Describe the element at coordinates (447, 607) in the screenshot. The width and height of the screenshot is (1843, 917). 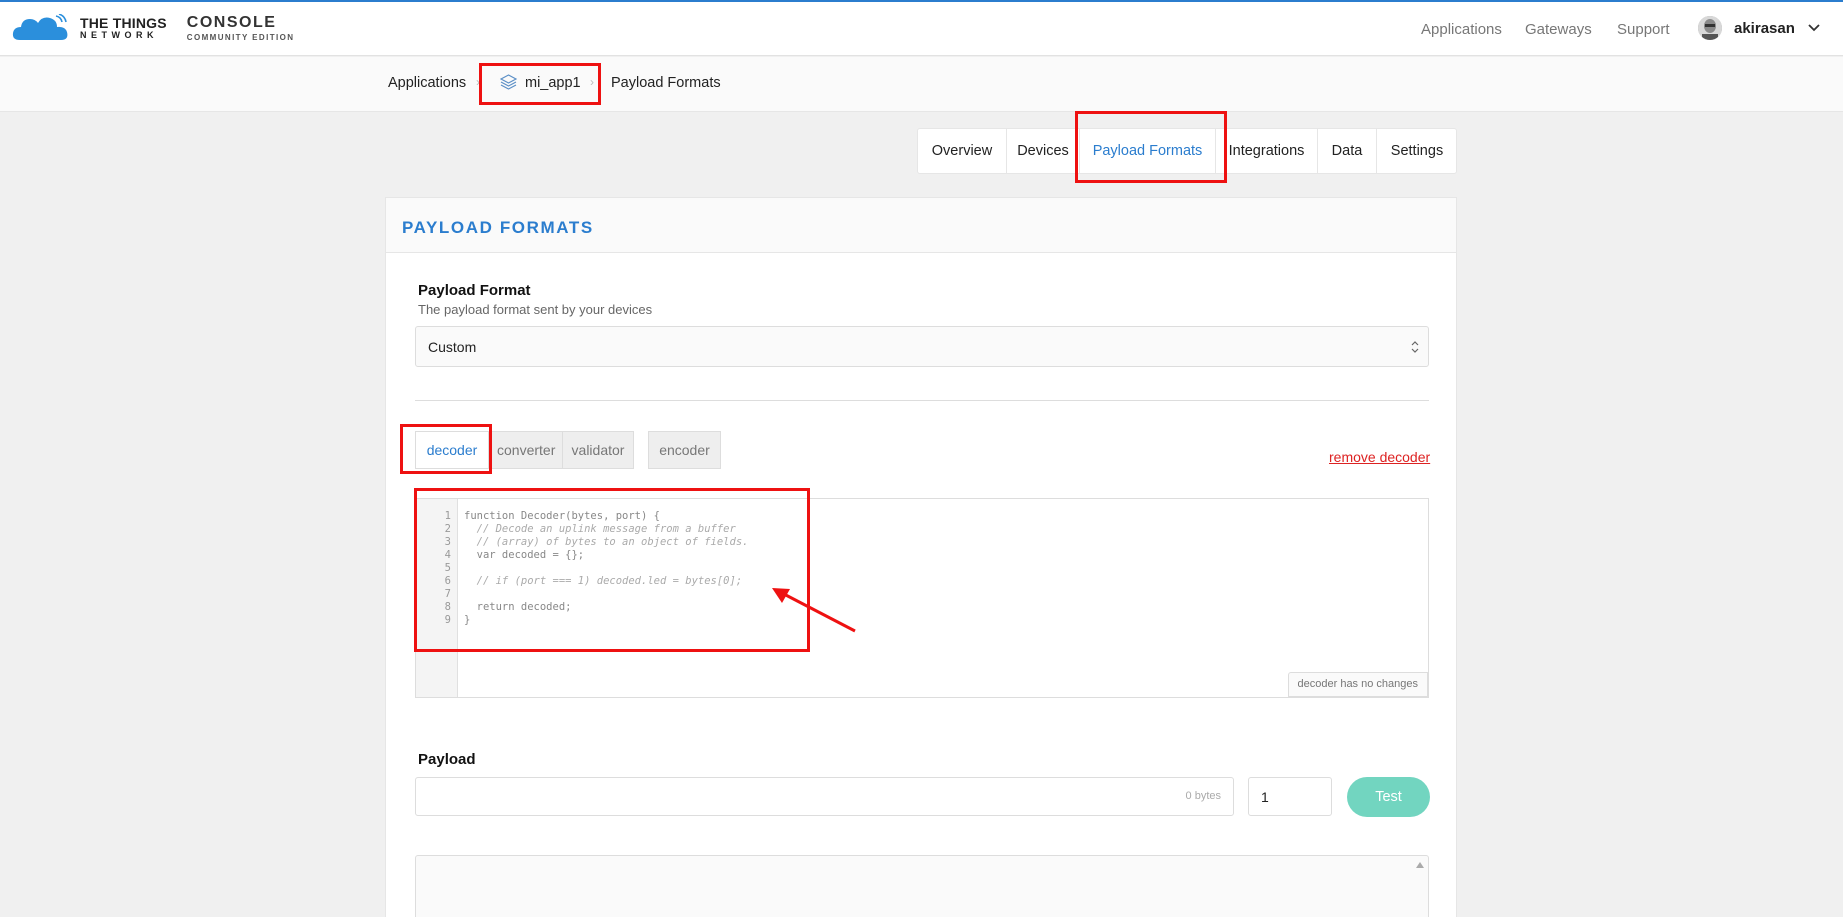
I see `line-number: 8` at that location.